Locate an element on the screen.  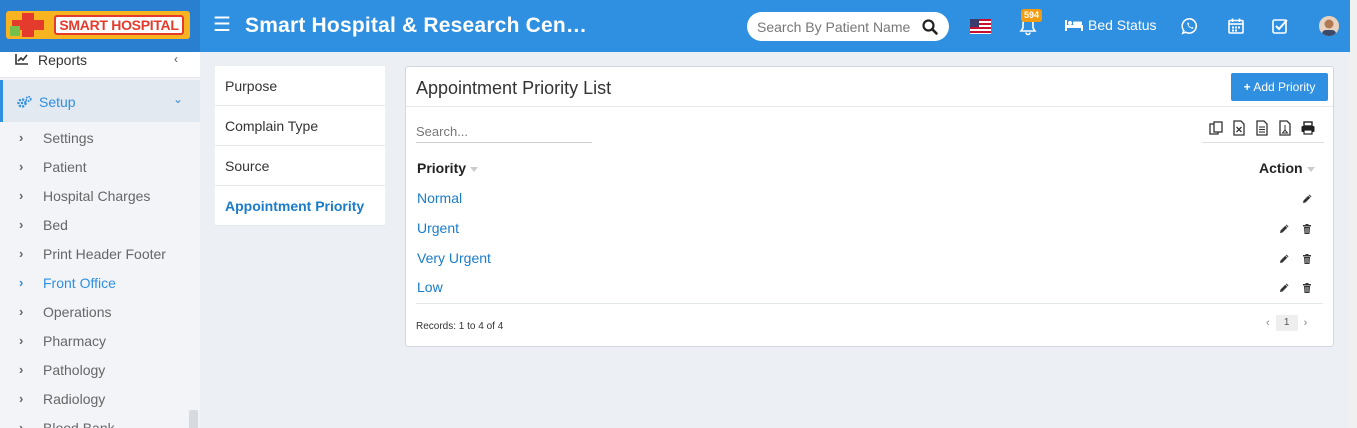
copy-icon is located at coordinates (1216, 128).